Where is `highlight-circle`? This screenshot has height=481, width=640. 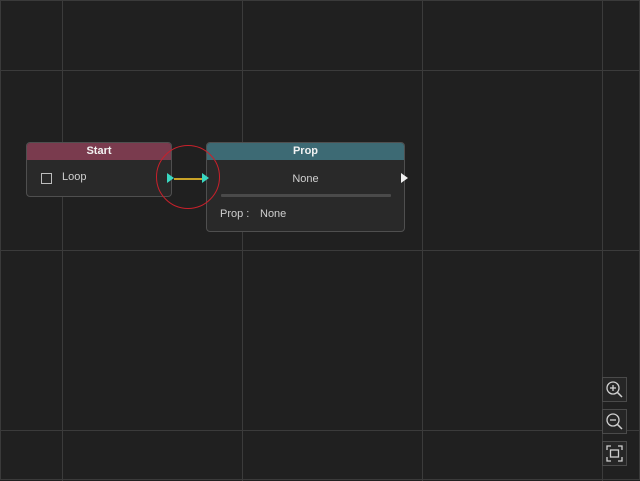 highlight-circle is located at coordinates (188, 177).